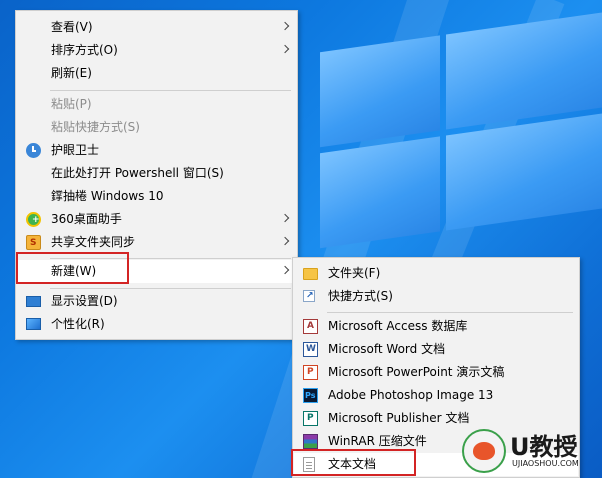 This screenshot has width=602, height=478. Describe the element at coordinates (310, 372) in the screenshot. I see `powerpoint-icon: P` at that location.